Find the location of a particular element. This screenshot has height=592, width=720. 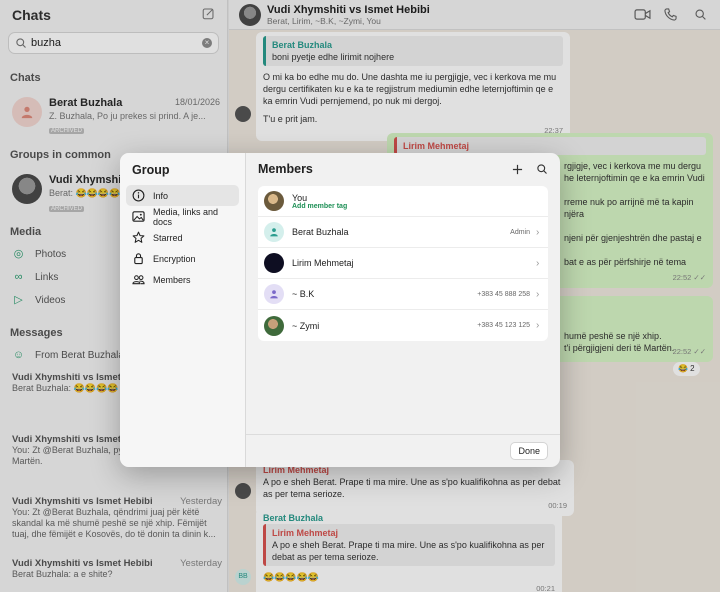

nav-item-label: Encryption is located at coordinates (174, 258).